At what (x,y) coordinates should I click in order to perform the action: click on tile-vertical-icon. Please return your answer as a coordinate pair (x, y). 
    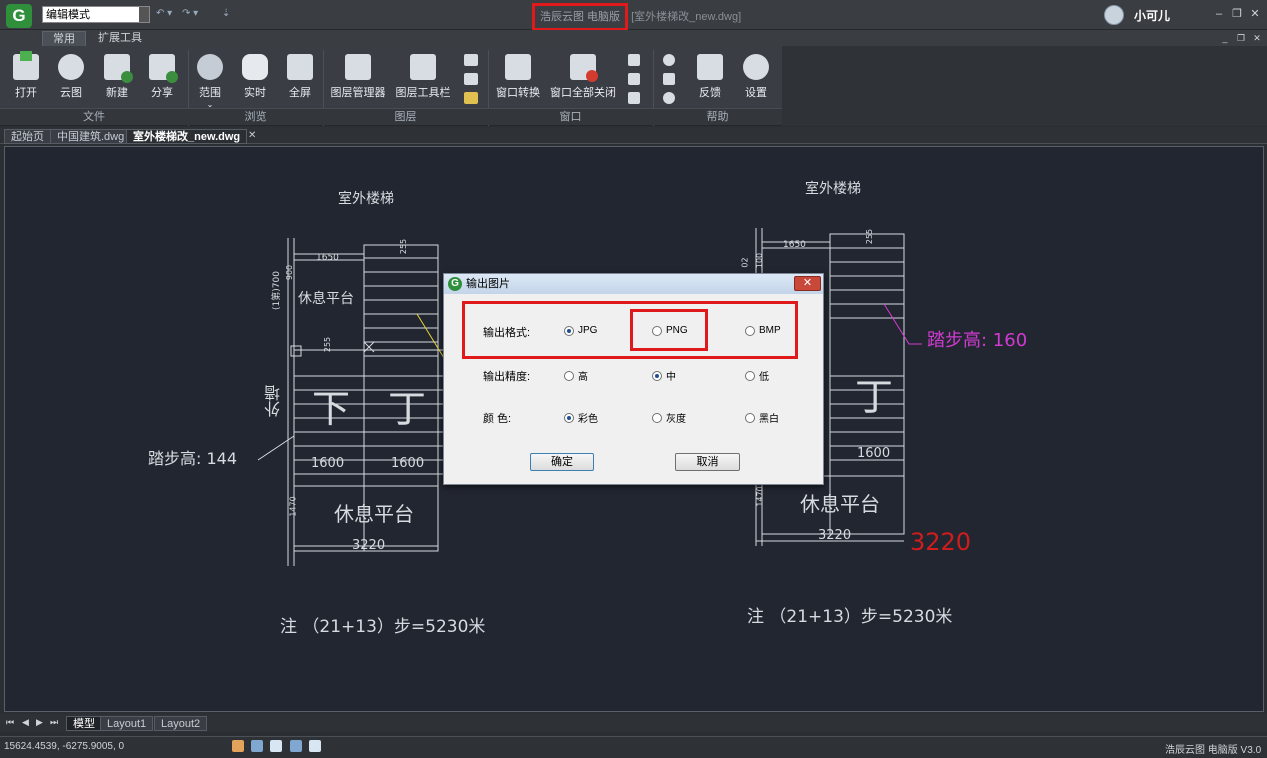
    Looking at the image, I should click on (634, 60).